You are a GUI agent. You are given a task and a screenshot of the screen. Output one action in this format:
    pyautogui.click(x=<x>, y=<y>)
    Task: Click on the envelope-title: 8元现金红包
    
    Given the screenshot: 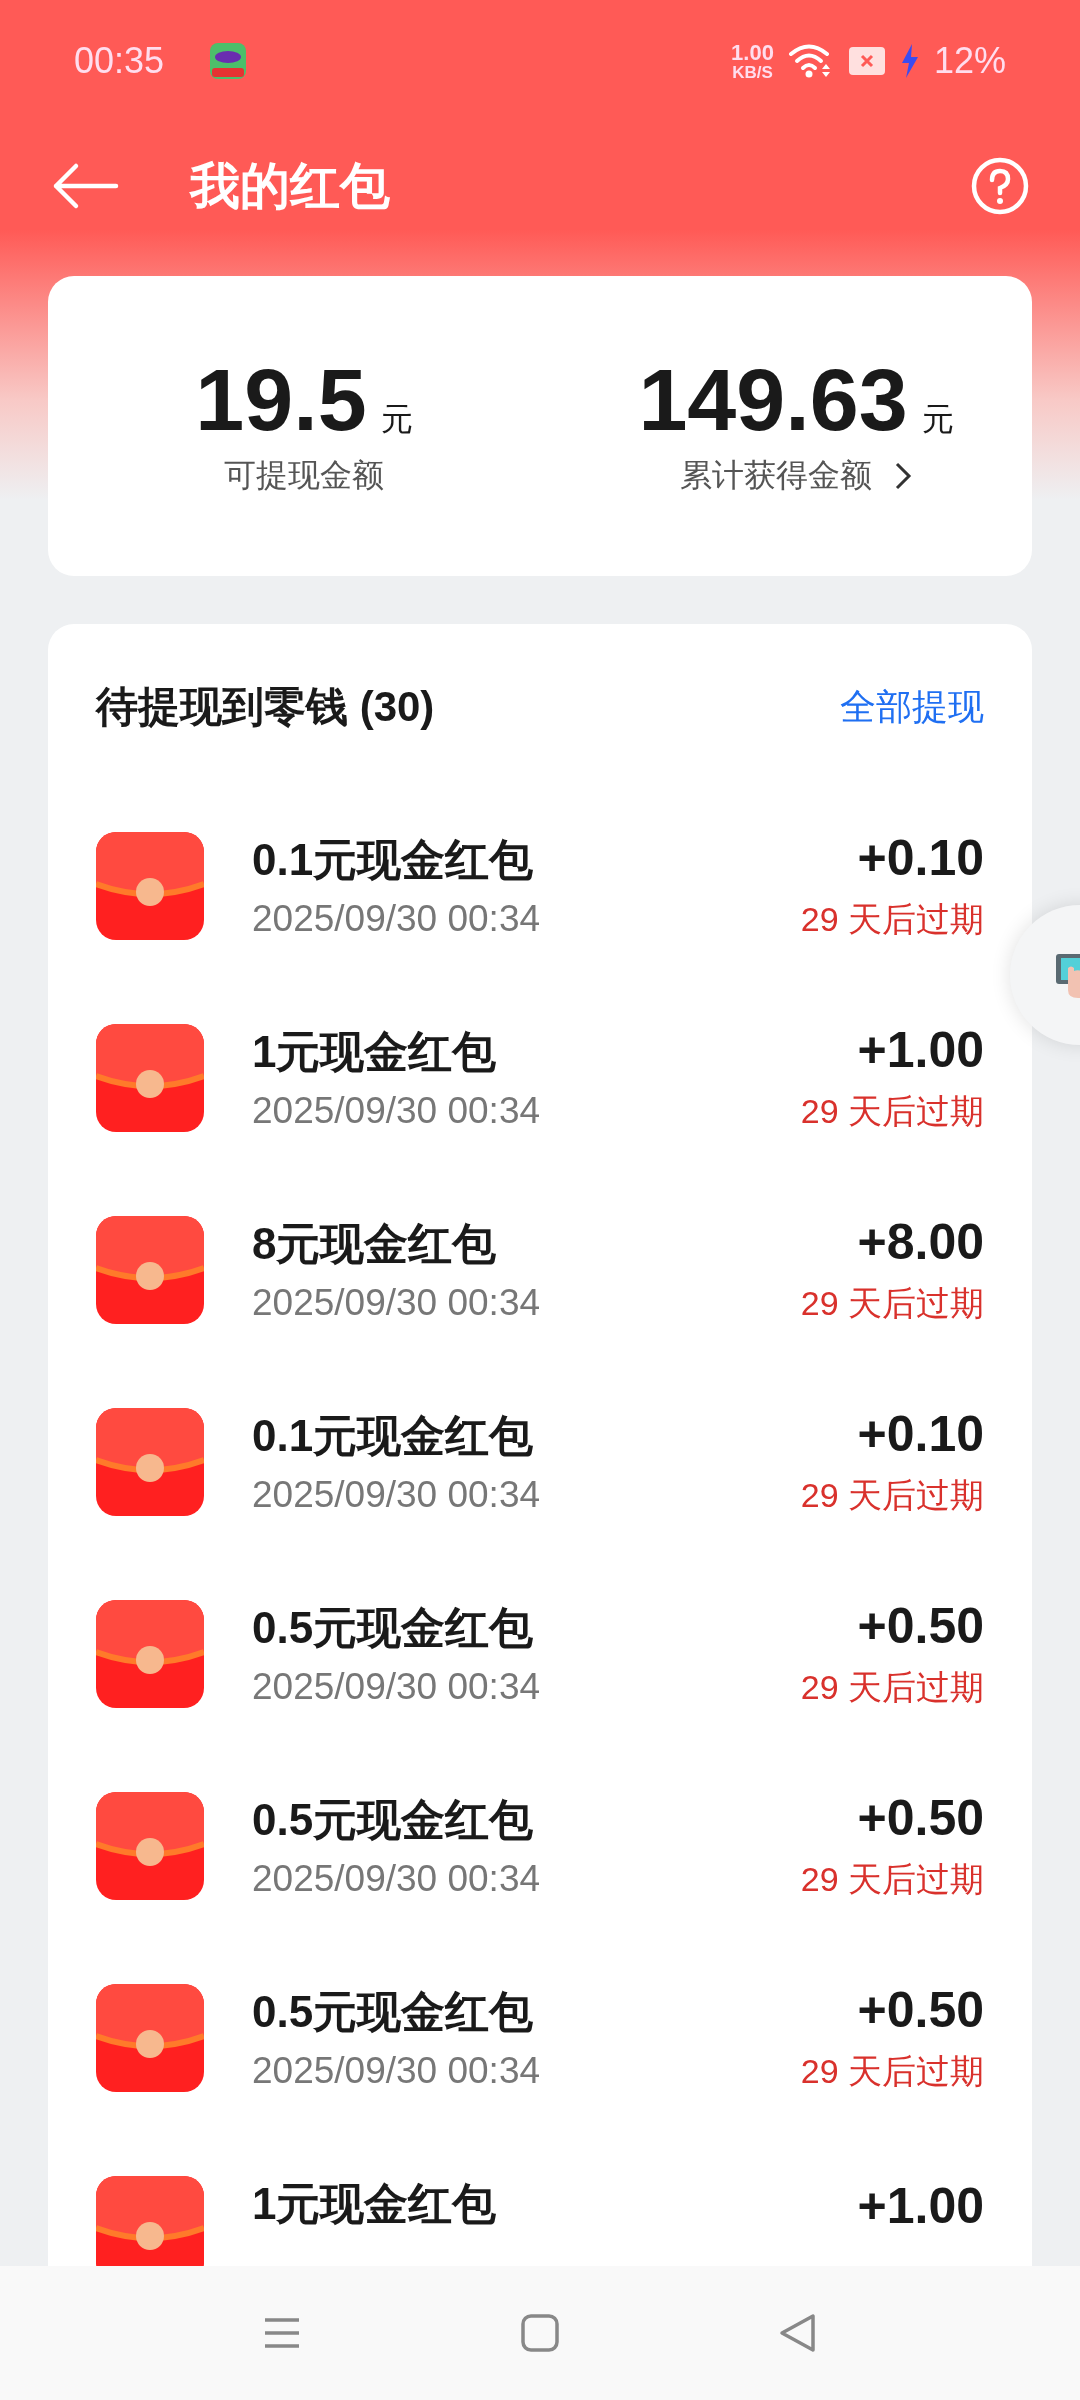 What is the action you would take?
    pyautogui.click(x=375, y=1244)
    